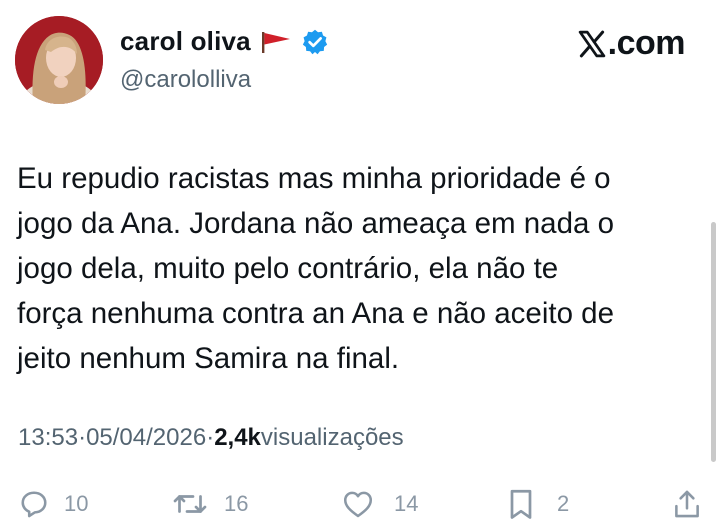  I want to click on like-button: 14, so click(378, 504).